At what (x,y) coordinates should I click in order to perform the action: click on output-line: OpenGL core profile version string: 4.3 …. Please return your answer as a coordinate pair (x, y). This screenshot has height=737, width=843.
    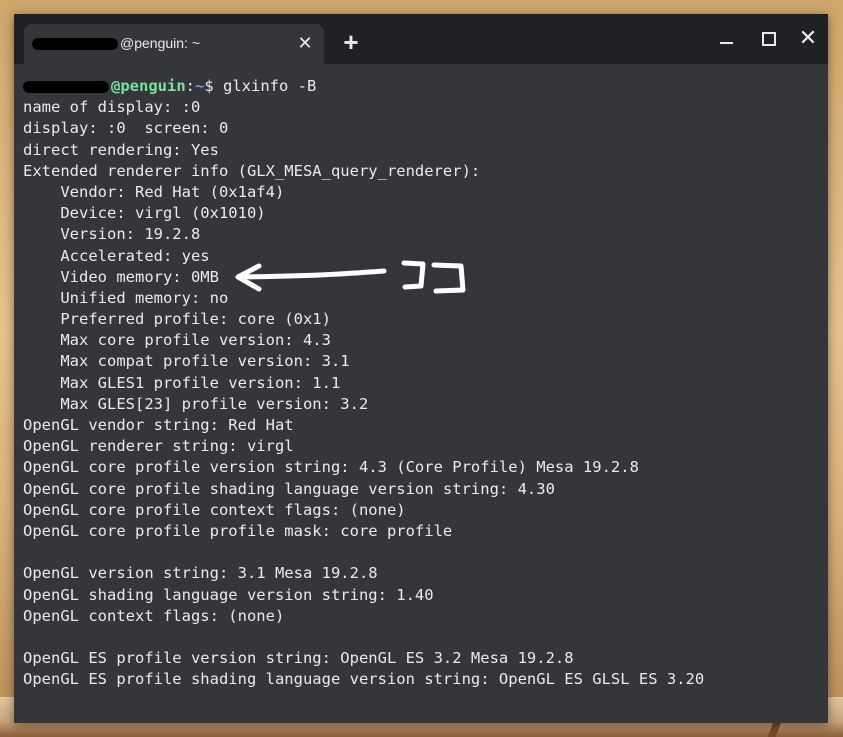
    Looking at the image, I should click on (331, 467).